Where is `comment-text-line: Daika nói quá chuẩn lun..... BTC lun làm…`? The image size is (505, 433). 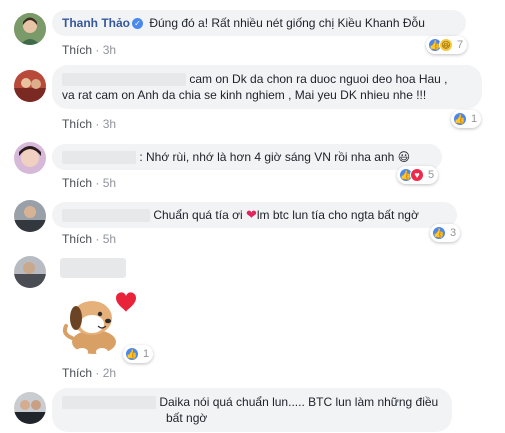
comment-text-line: Daika nói quá chuẩn lun..... BTC lun làm… is located at coordinates (299, 402).